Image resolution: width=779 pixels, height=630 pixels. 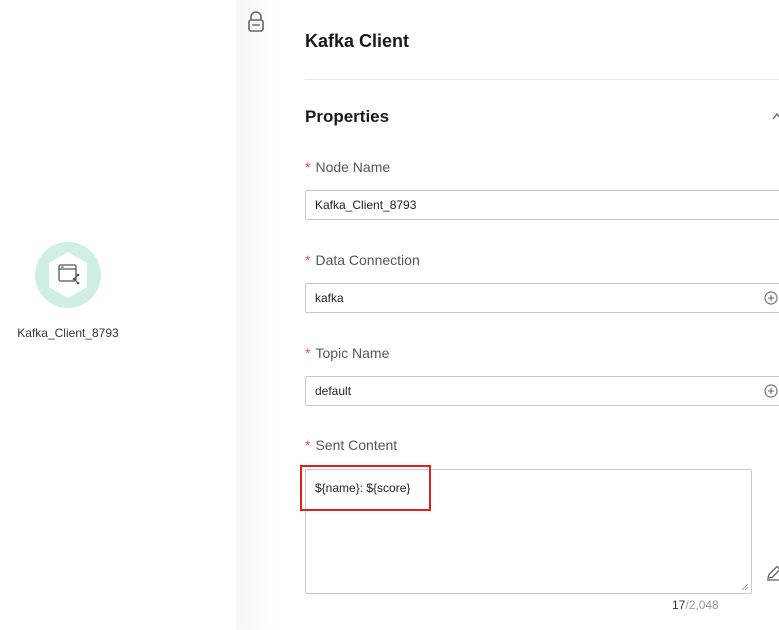 I want to click on chevron-up-icon, so click(x=775, y=116).